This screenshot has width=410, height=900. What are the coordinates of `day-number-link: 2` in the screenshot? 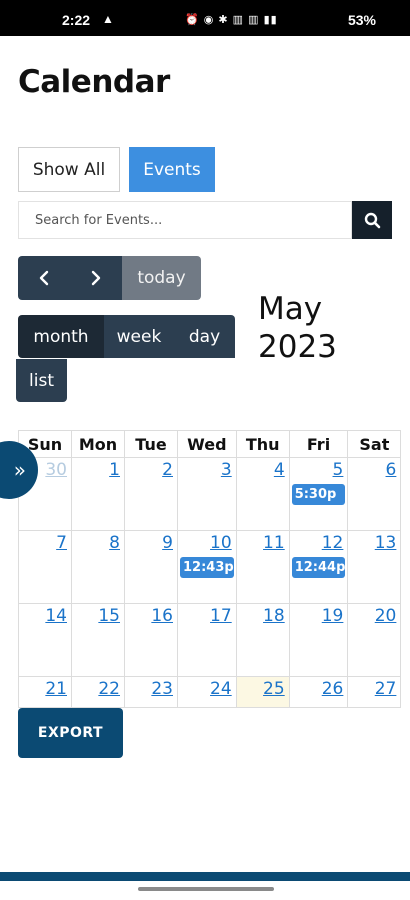 It's located at (151, 469).